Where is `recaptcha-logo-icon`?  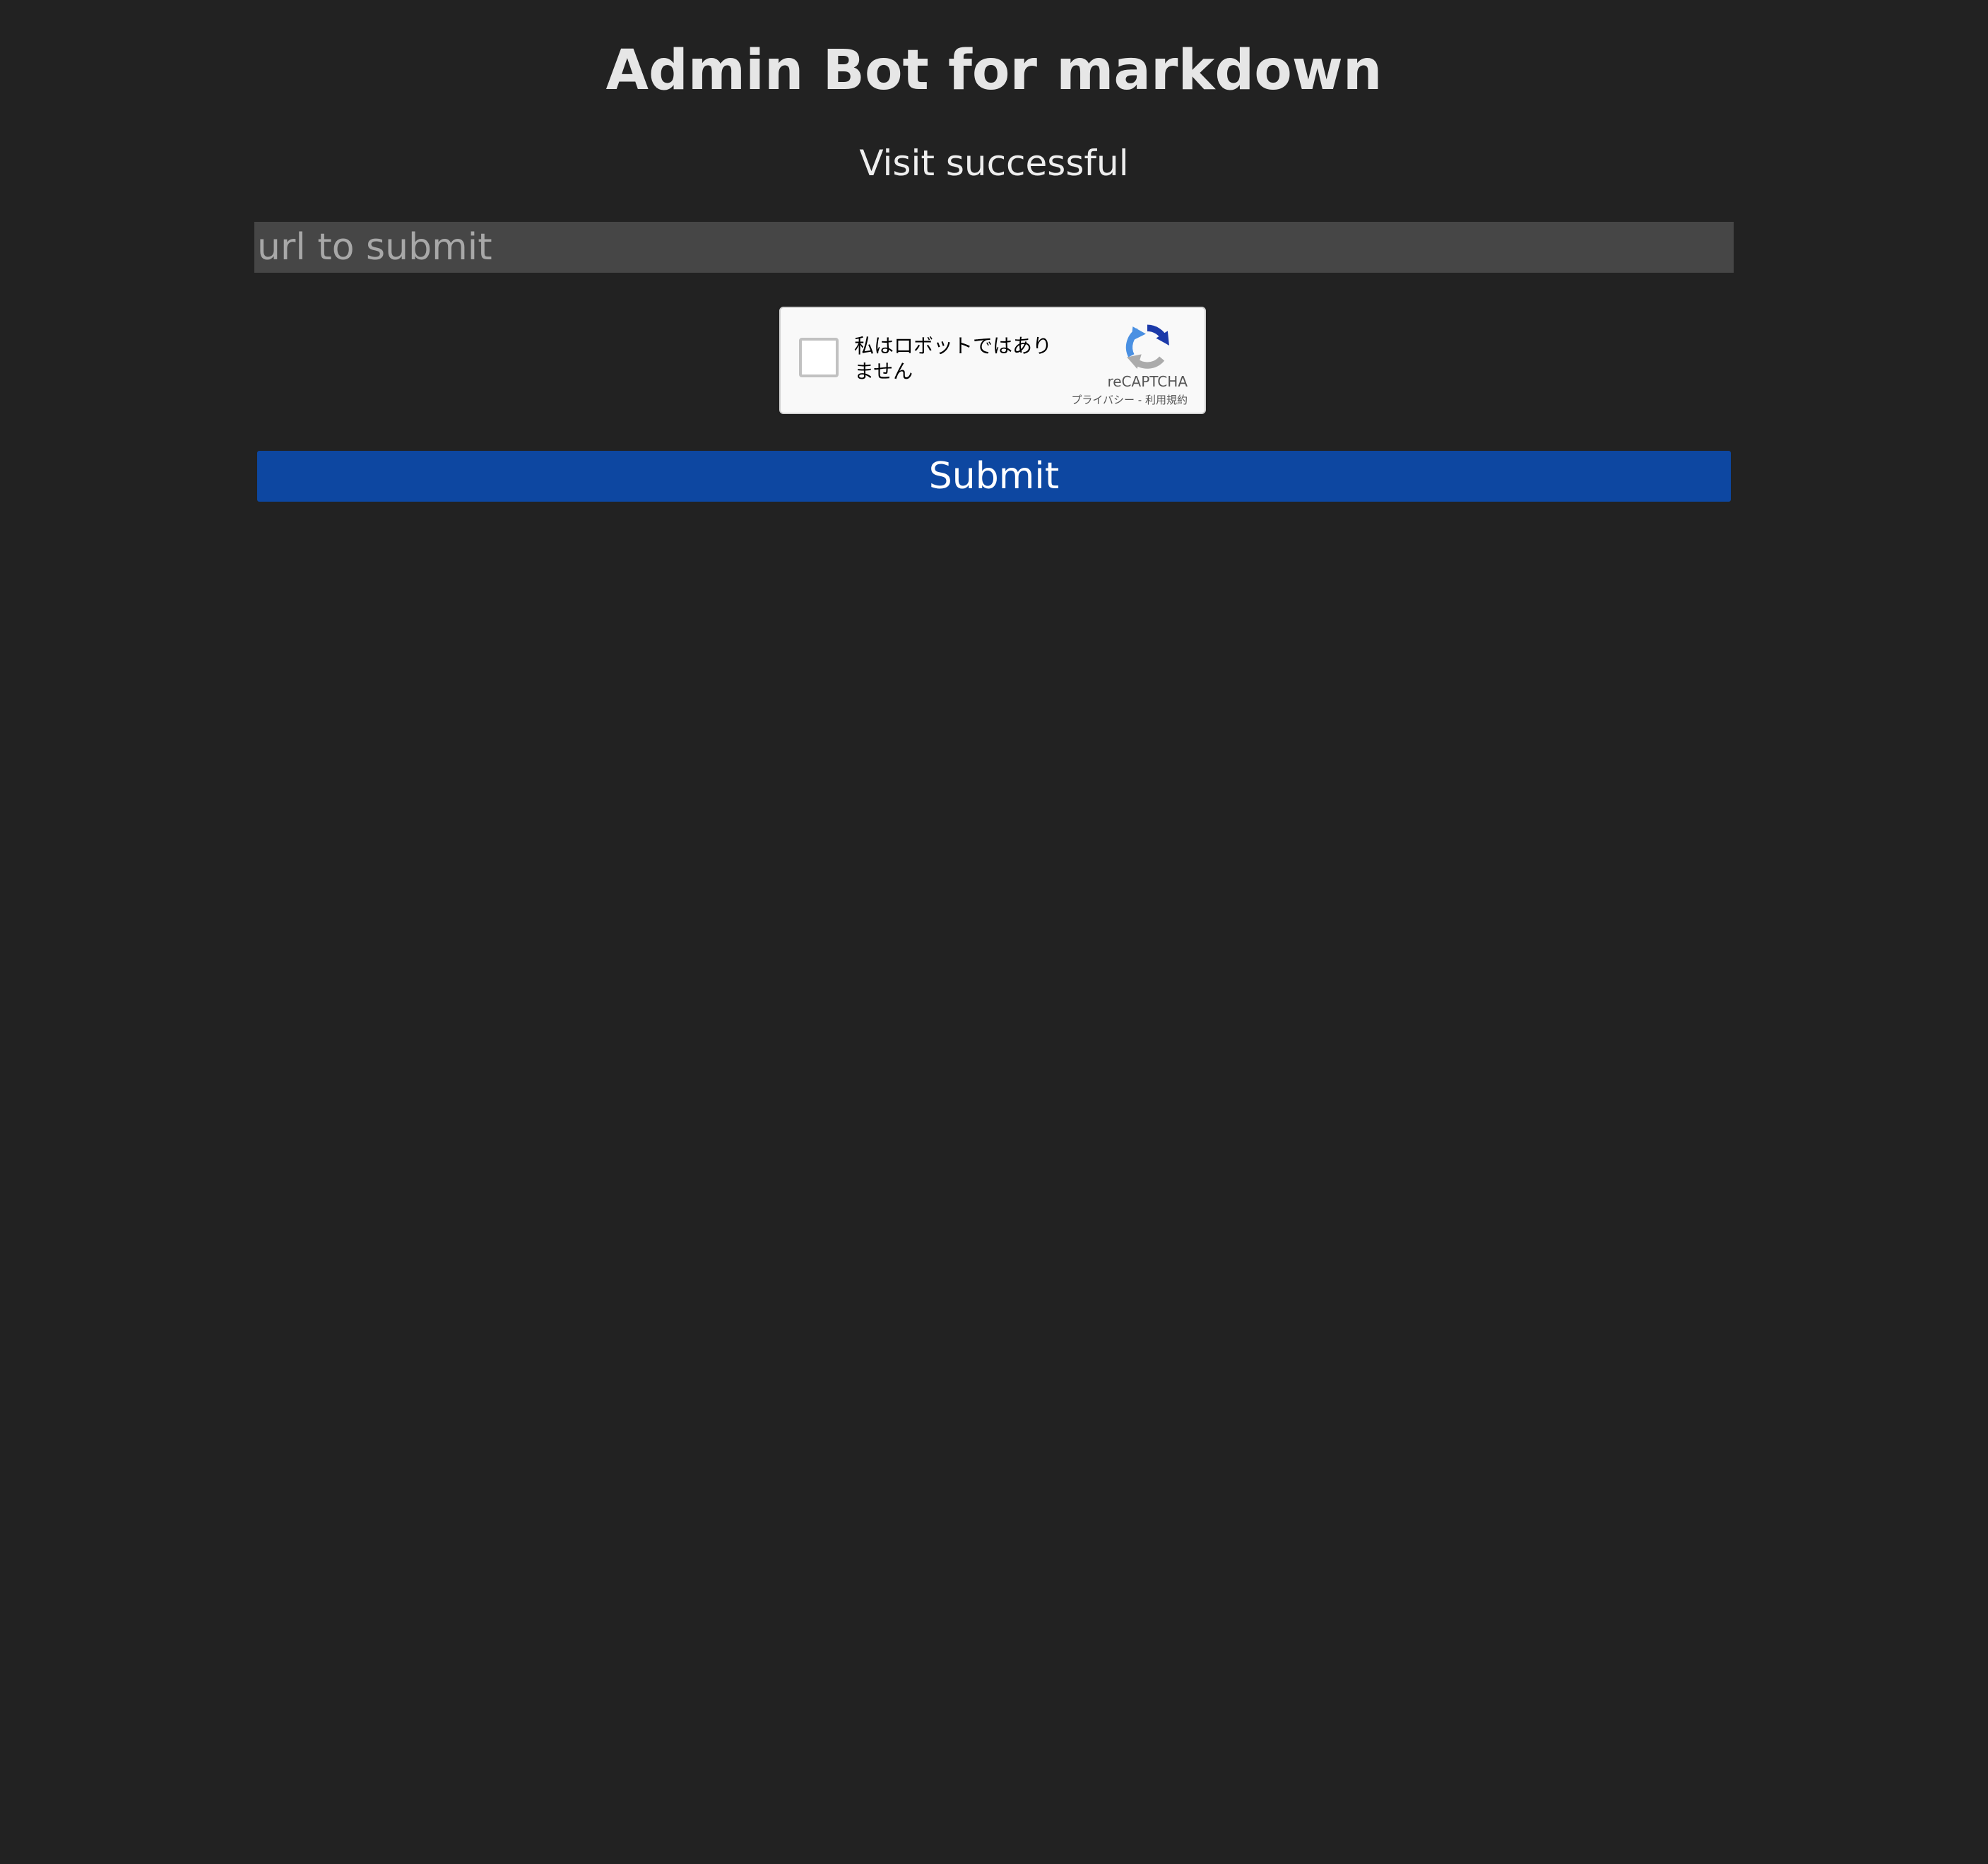
recaptcha-logo-icon is located at coordinates (1147, 346).